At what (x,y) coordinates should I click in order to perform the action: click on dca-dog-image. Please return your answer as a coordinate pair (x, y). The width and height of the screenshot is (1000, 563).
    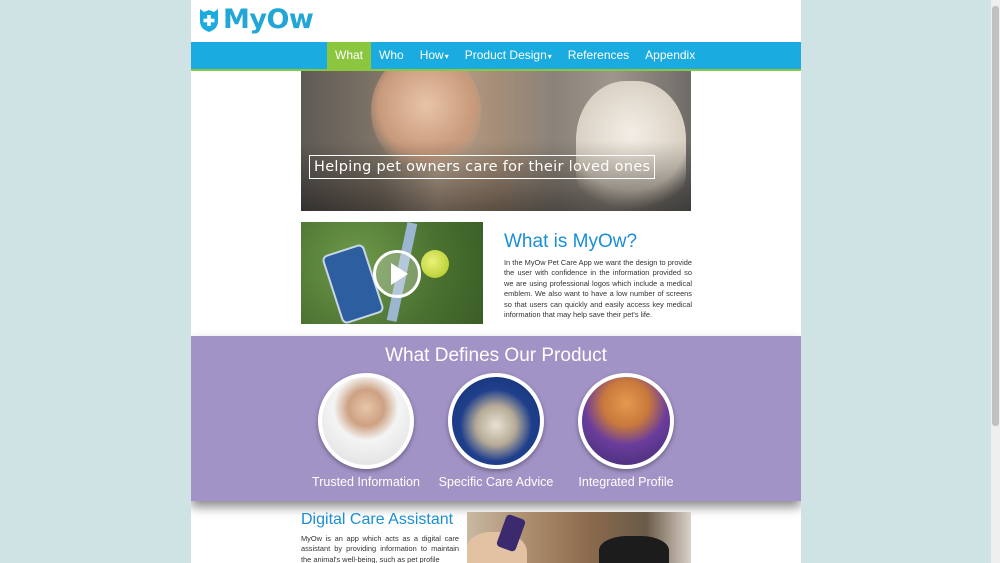
    Looking at the image, I should click on (634, 549).